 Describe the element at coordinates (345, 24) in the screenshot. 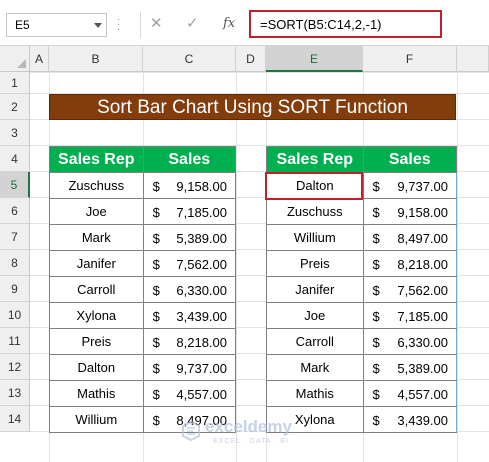

I see `formula-input: =SORT(B5:C14,2,-1)` at that location.